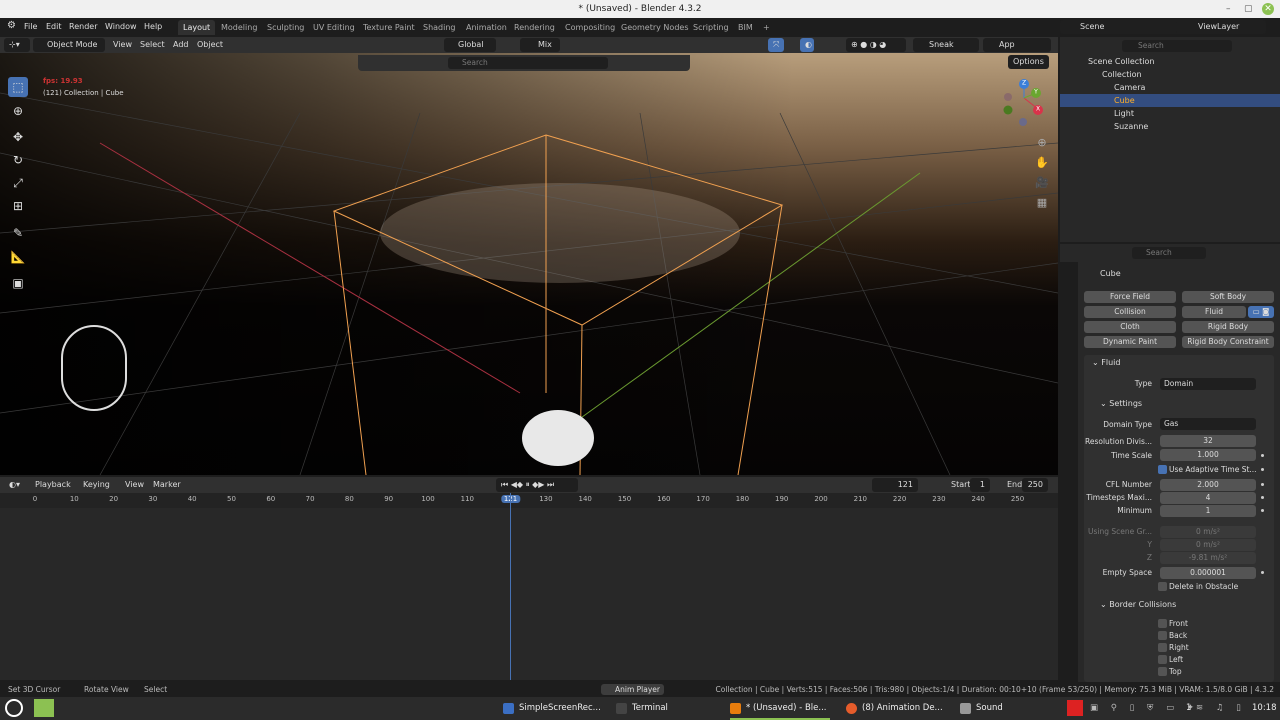 The width and height of the screenshot is (1280, 720). What do you see at coordinates (1069, 472) in the screenshot?
I see `properties-tabs` at bounding box center [1069, 472].